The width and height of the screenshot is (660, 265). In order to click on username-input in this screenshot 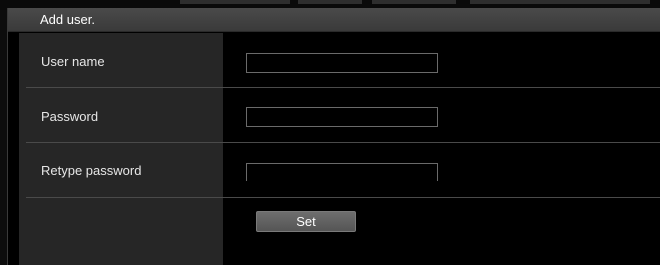, I will do `click(342, 63)`.